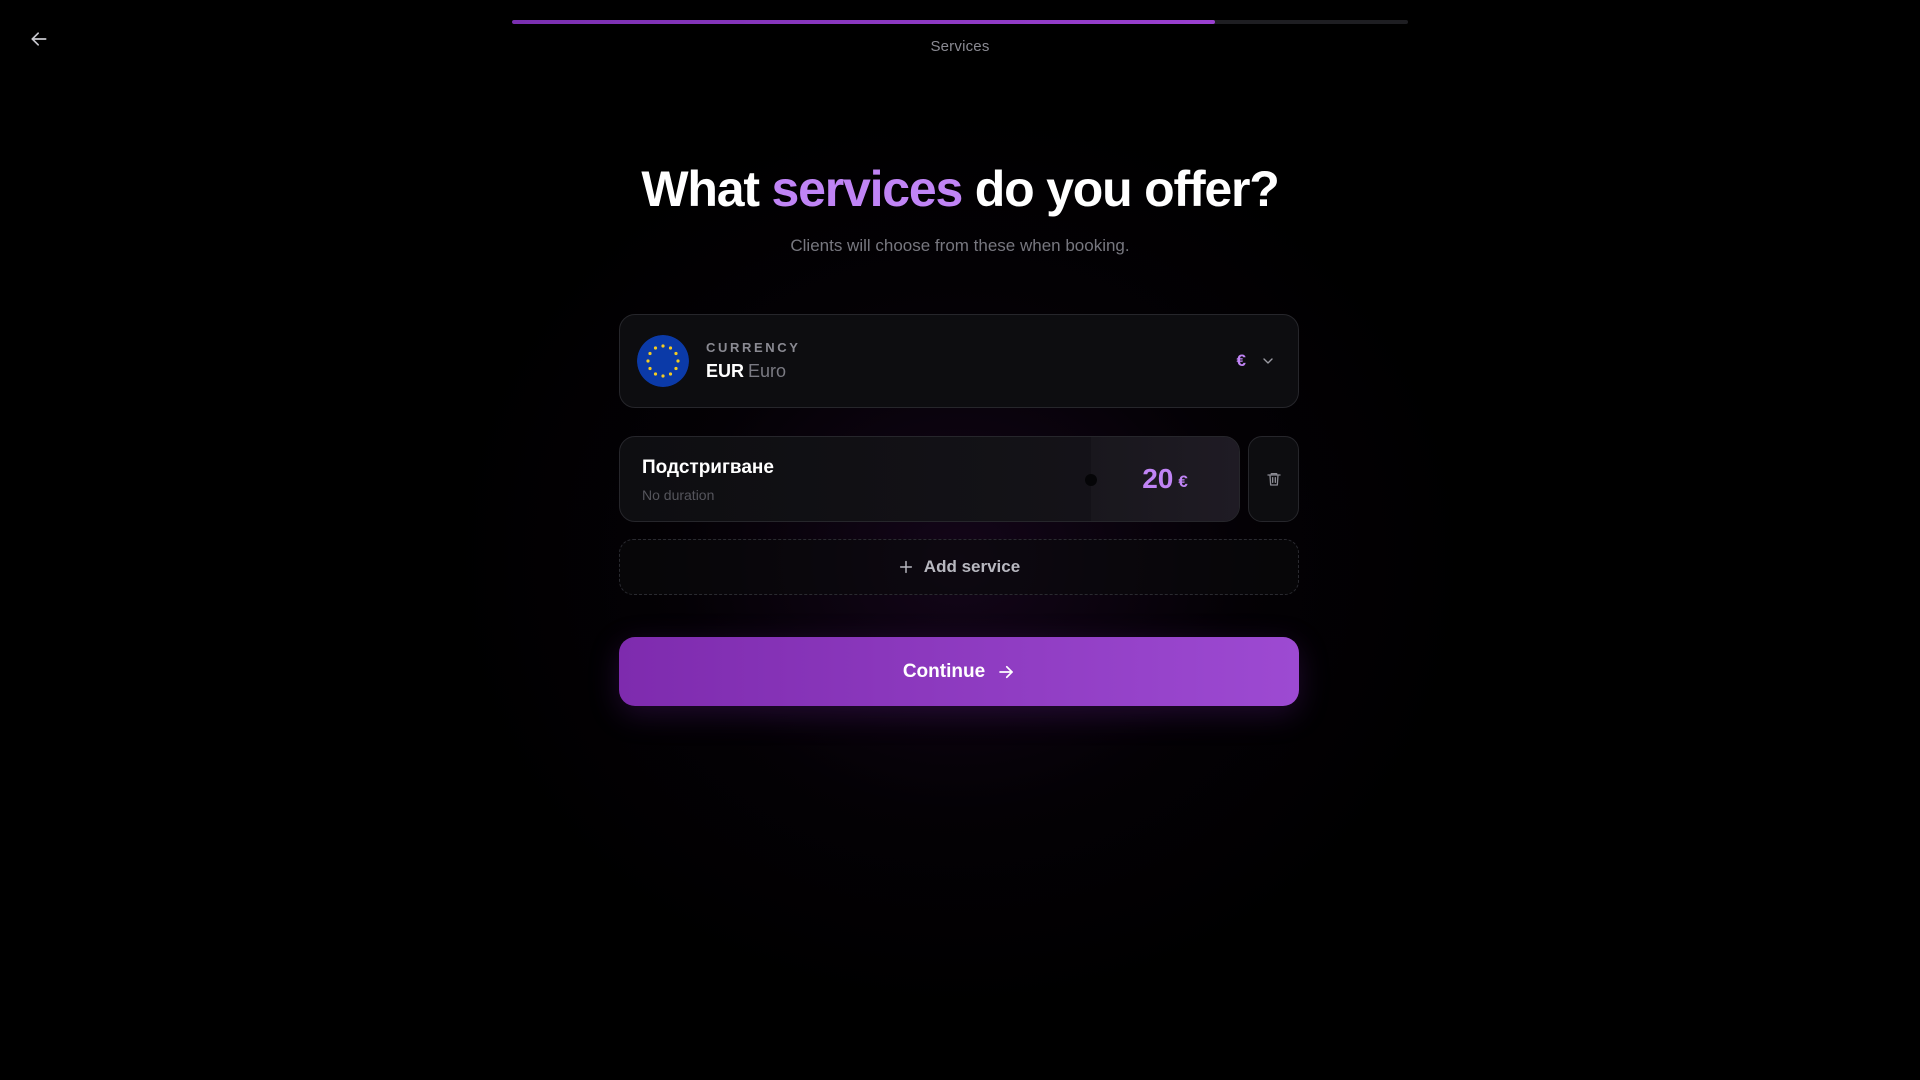 The image size is (1920, 1080). Describe the element at coordinates (864, 22) in the screenshot. I see `progress-bar-fill` at that location.